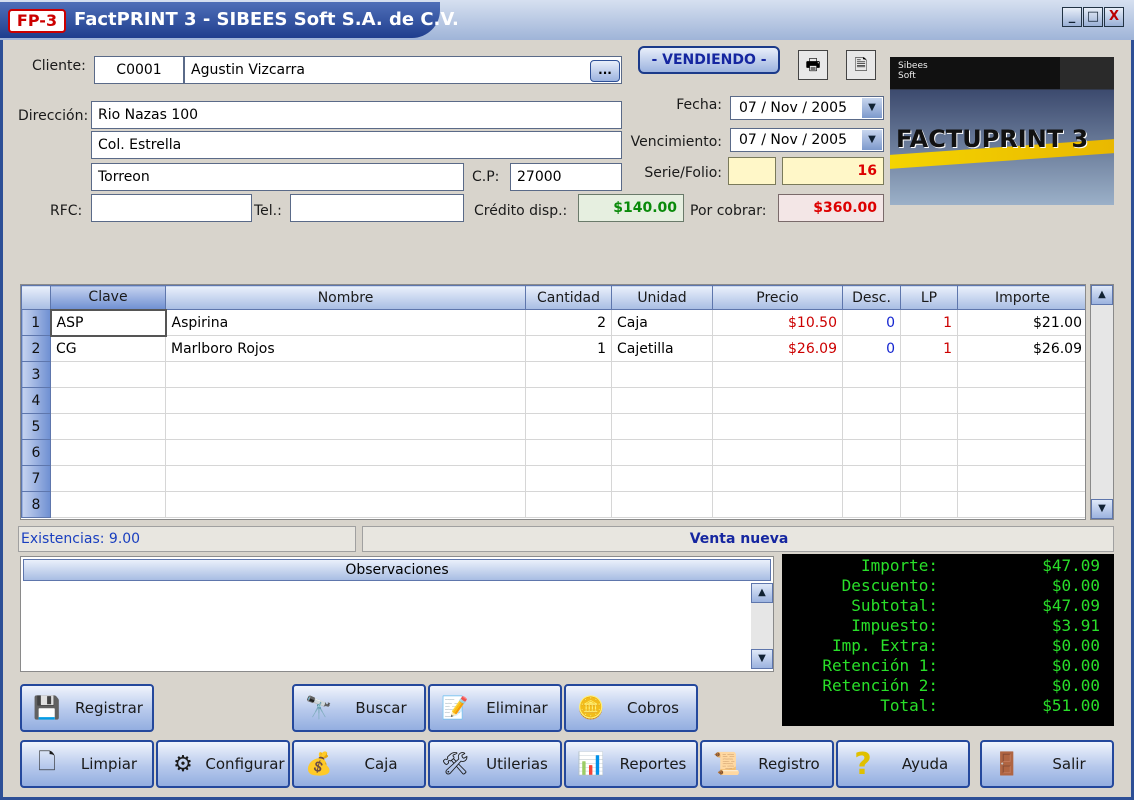 The width and height of the screenshot is (1134, 800). I want to click on table-row: 6, so click(553, 452).